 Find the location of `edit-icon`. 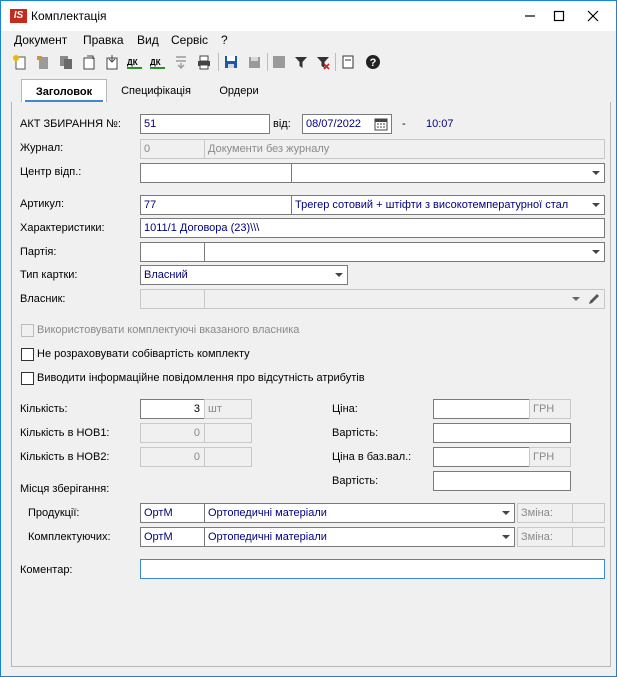

edit-icon is located at coordinates (43, 62).